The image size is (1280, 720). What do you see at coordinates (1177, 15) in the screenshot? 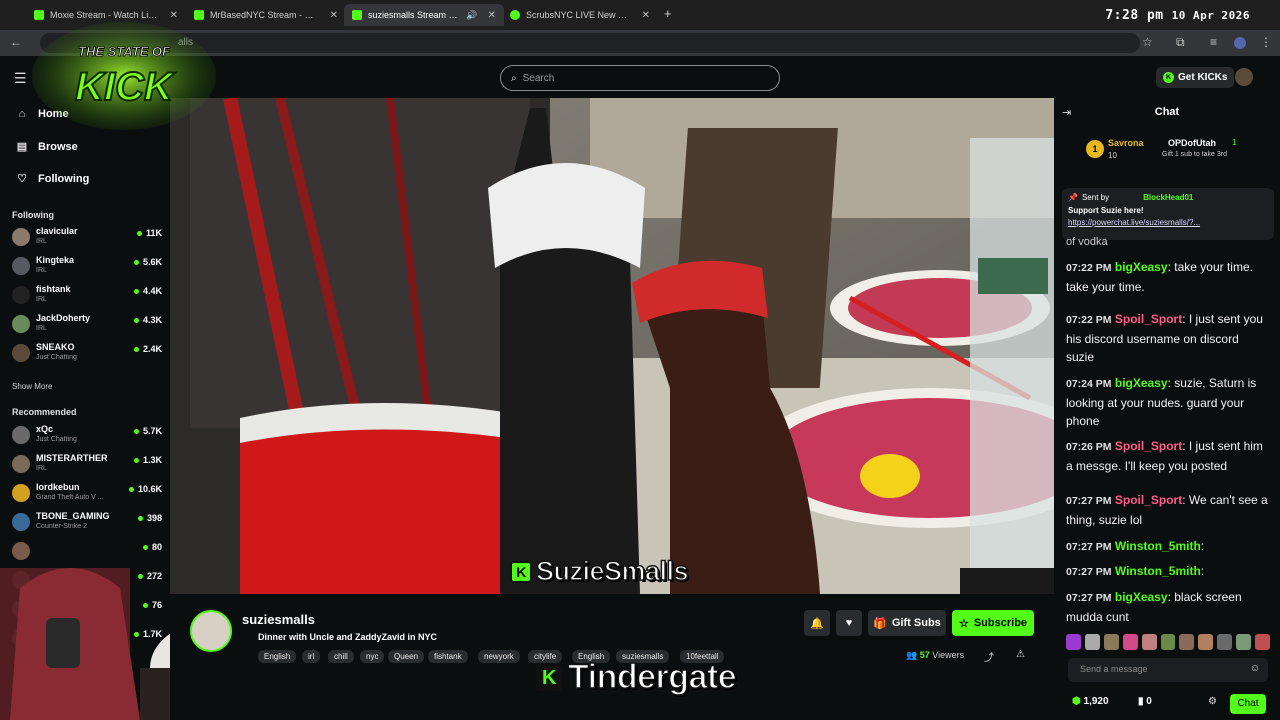
I see `clock: 7:28 pm 10 Apr 2026` at bounding box center [1177, 15].